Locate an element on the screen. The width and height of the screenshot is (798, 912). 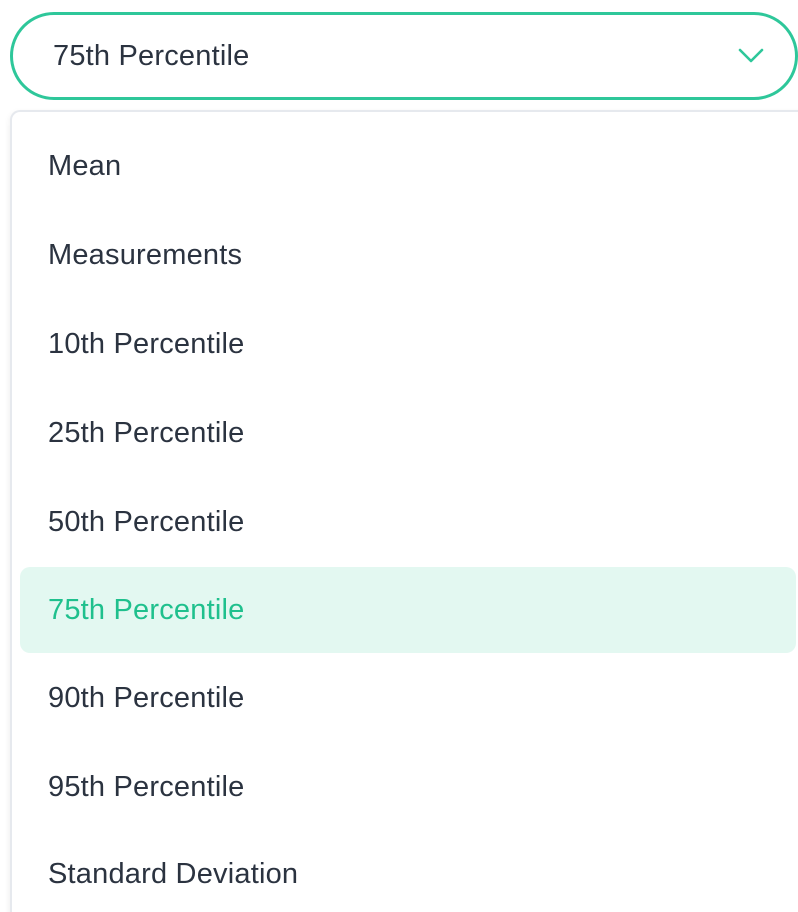
statistic-select: 75th Percentile is located at coordinates (404, 56).